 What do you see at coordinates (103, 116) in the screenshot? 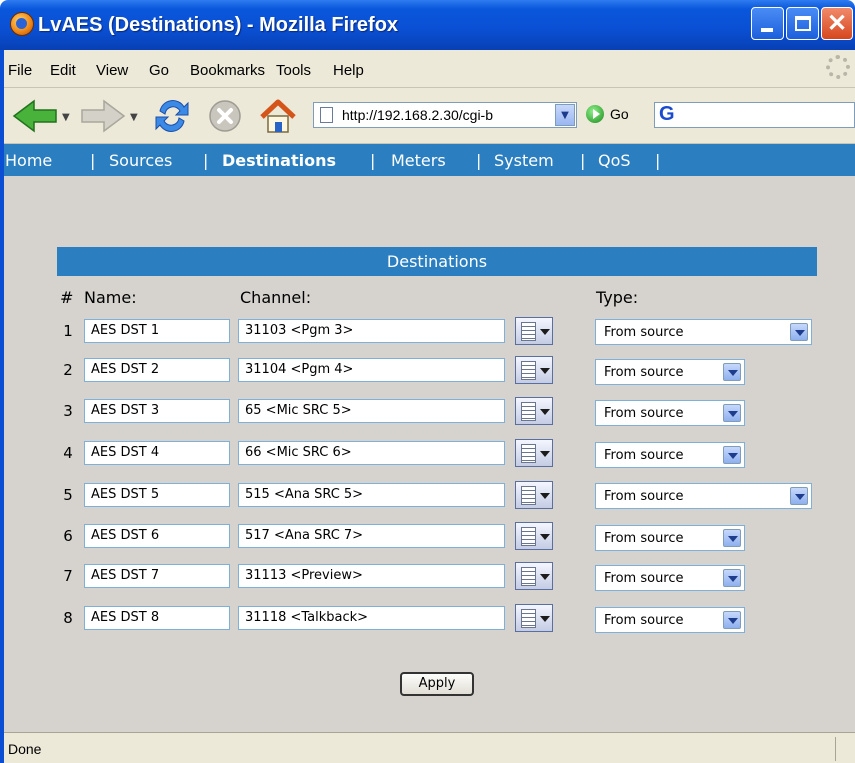
I see `forward-arrow-icon` at bounding box center [103, 116].